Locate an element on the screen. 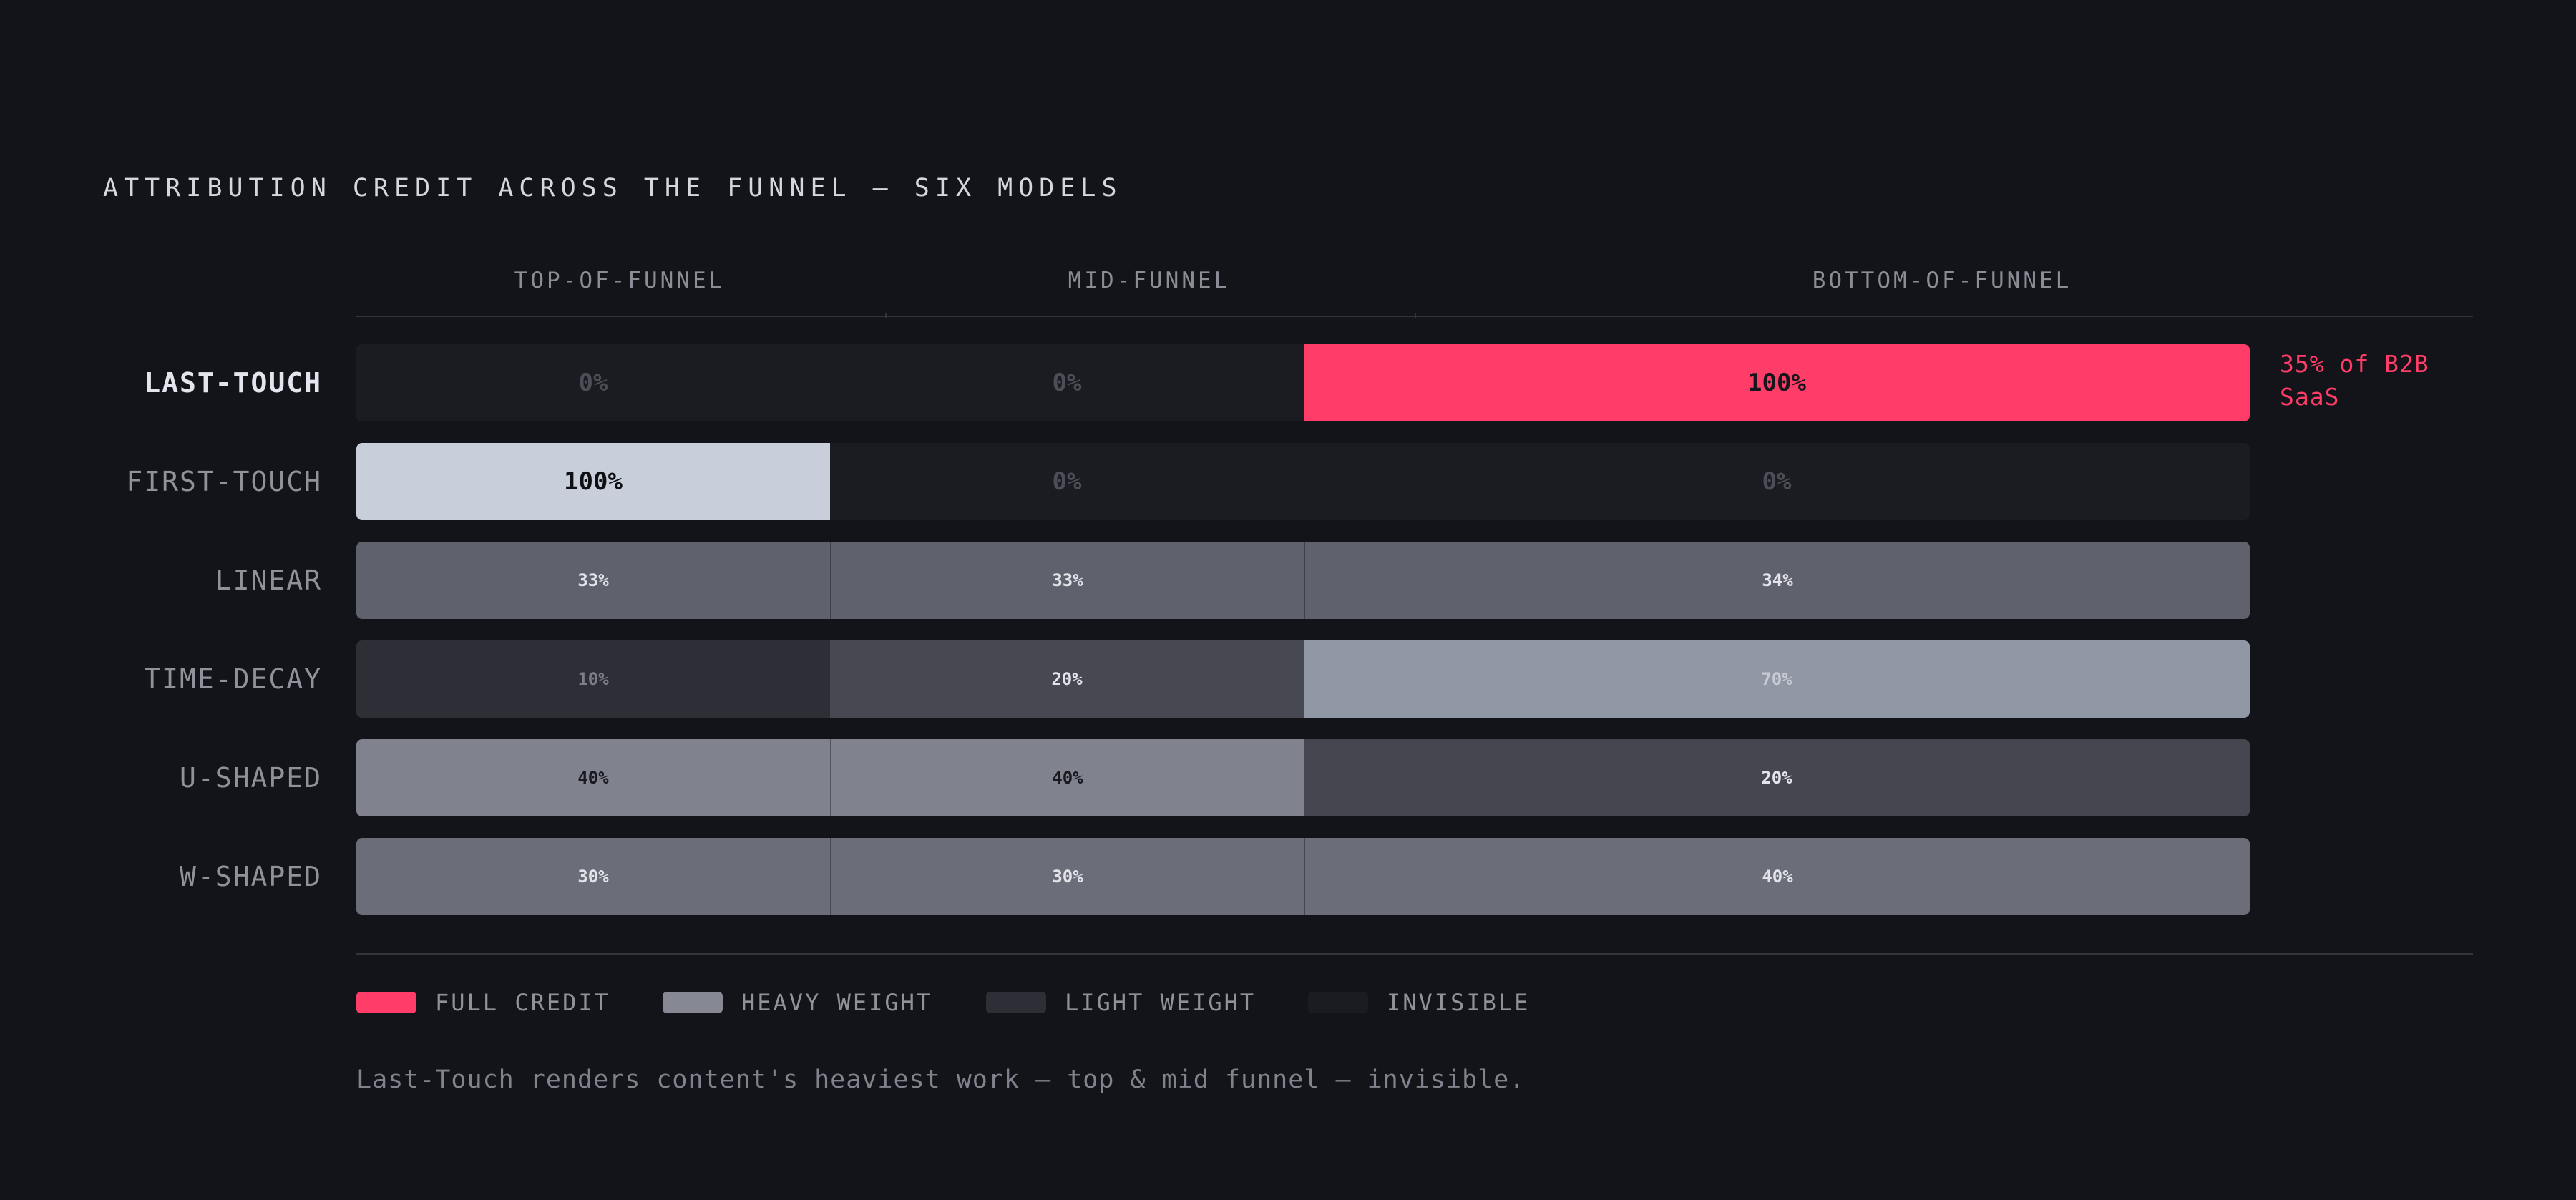 The width and height of the screenshot is (2576, 1200). row-label: U-SHAPED is located at coordinates (250, 778).